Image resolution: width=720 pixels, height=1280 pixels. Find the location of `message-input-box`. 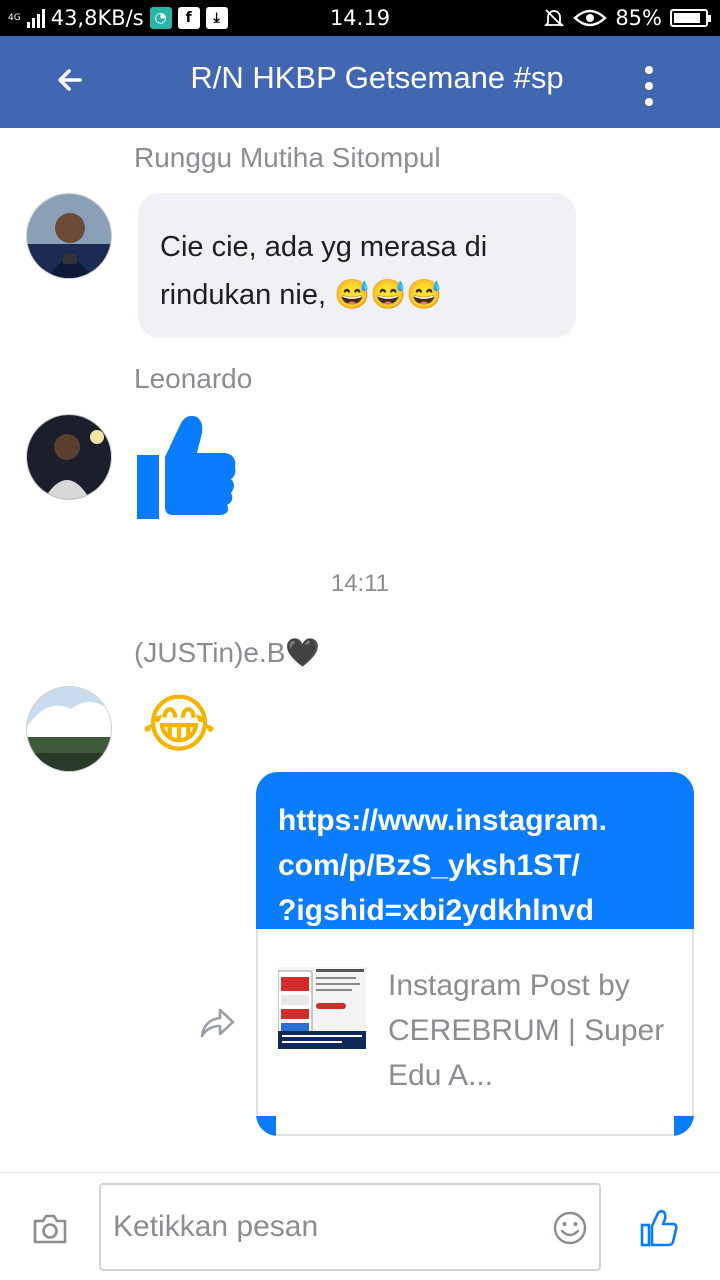

message-input-box is located at coordinates (350, 1227).